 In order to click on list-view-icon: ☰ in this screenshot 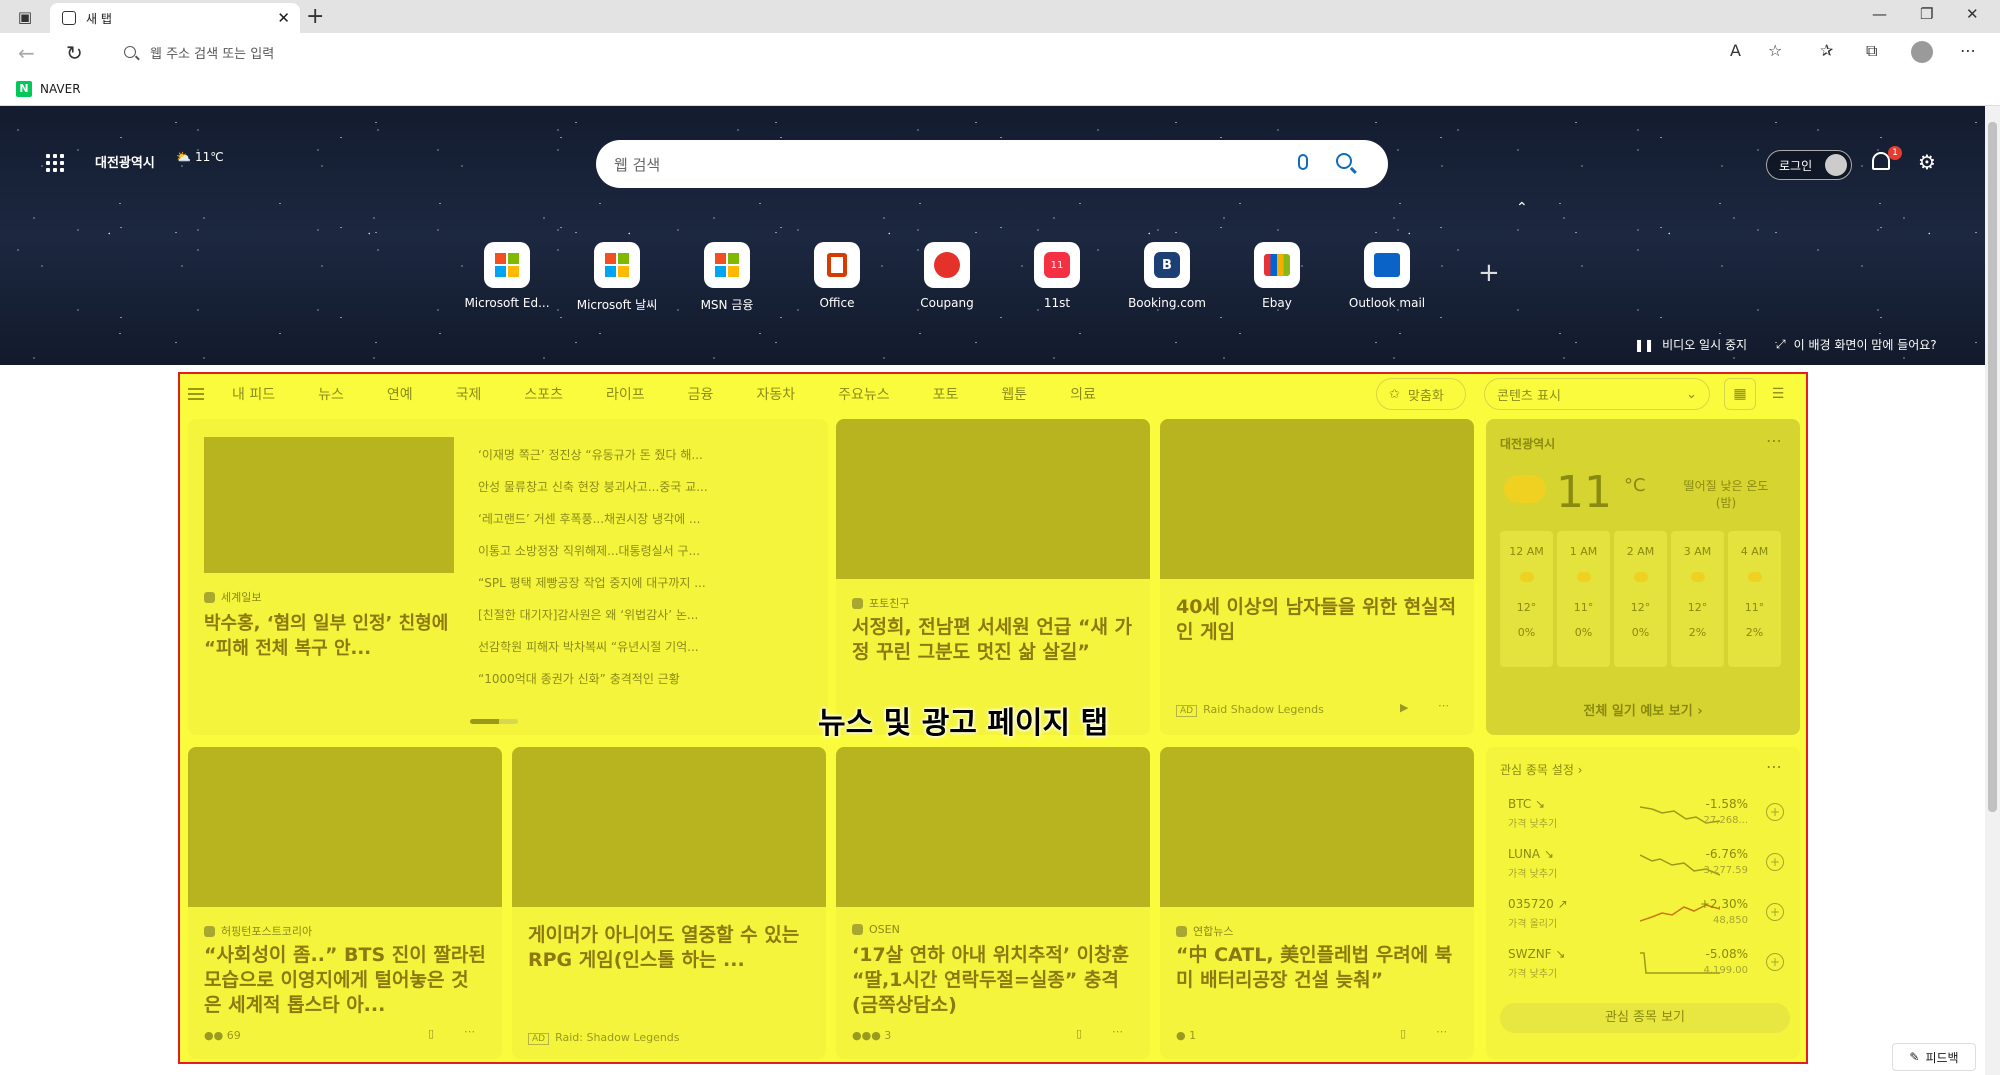, I will do `click(1778, 394)`.